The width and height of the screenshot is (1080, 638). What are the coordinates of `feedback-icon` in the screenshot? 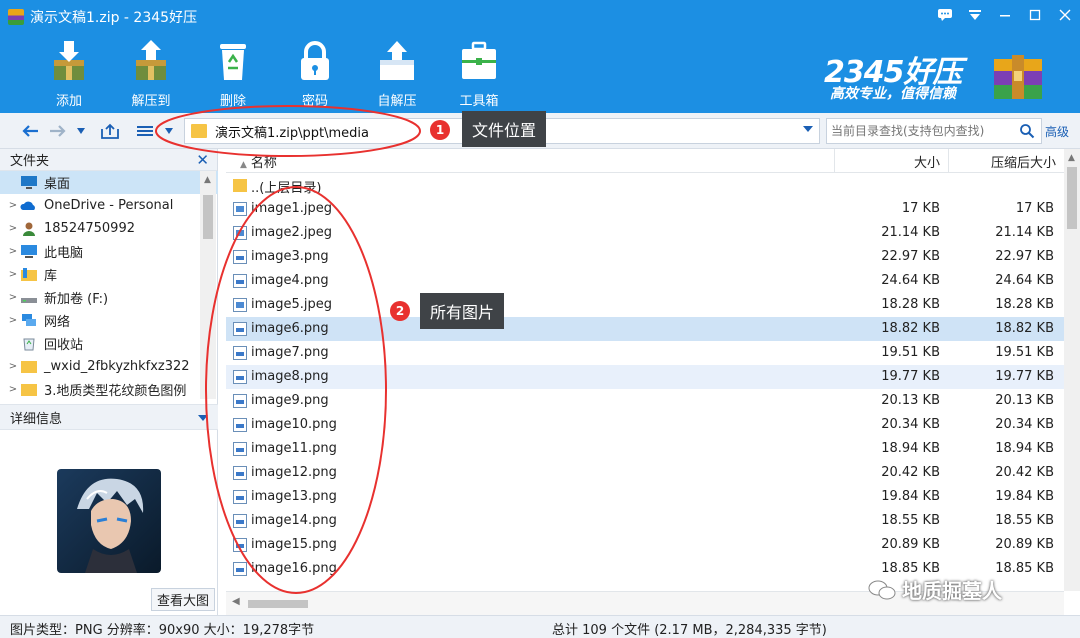 It's located at (945, 15).